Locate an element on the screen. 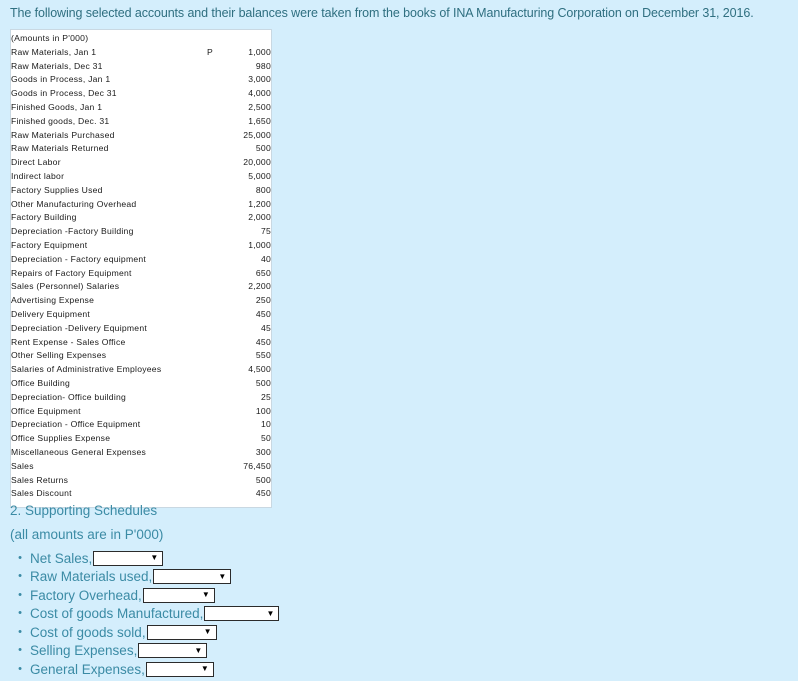 Image resolution: width=798 pixels, height=681 pixels. account-label: Raw Materials Returned is located at coordinates (60, 148).